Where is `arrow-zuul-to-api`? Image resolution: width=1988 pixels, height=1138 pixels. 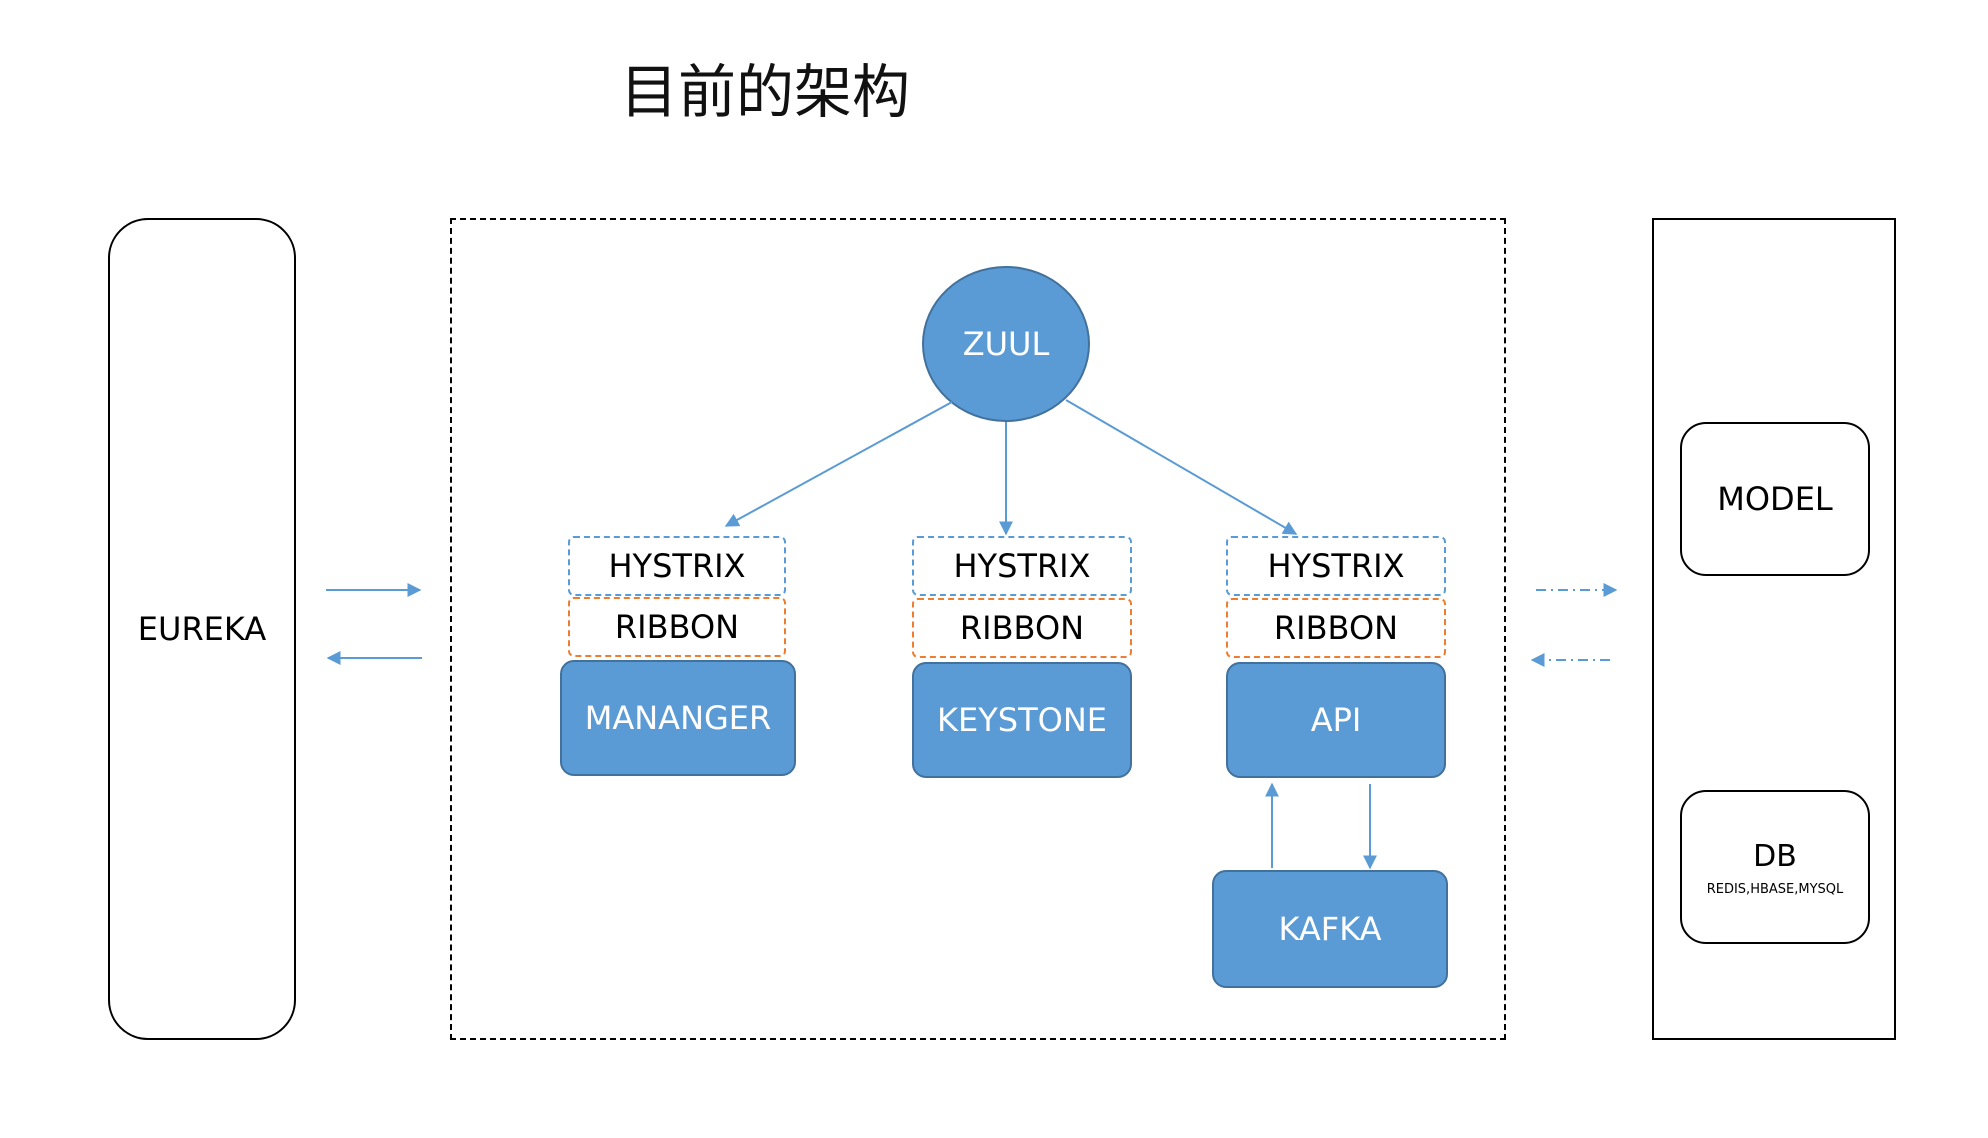 arrow-zuul-to-api is located at coordinates (1181, 467).